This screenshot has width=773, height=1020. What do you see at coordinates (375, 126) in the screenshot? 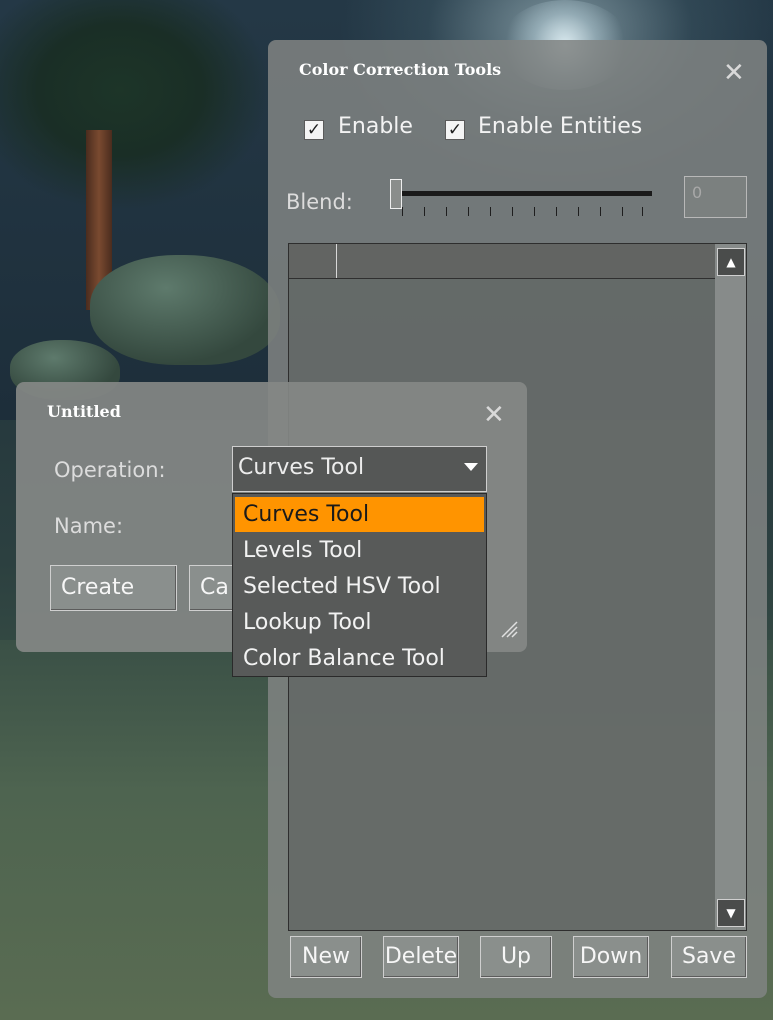
I see `enable-label: Enable` at bounding box center [375, 126].